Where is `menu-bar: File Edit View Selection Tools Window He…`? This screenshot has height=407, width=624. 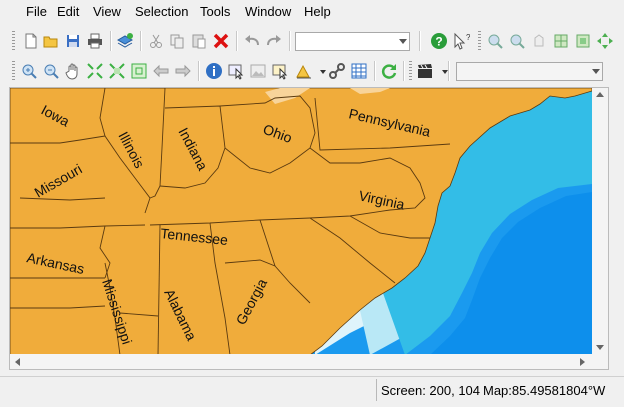 menu-bar: File Edit View Selection Tools Window He… is located at coordinates (312, 12).